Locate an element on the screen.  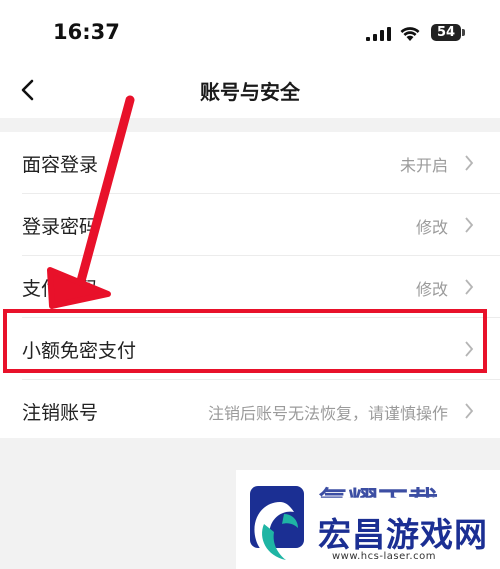
status-time: 16:37 is located at coordinates (86, 32).